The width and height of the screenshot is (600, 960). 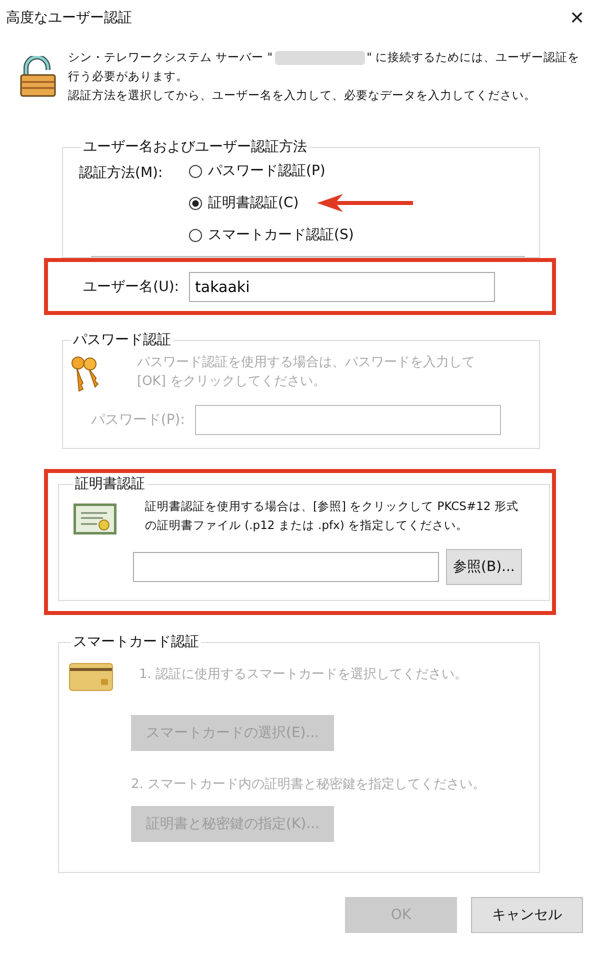 I want to click on padlock-icon, so click(x=38, y=77).